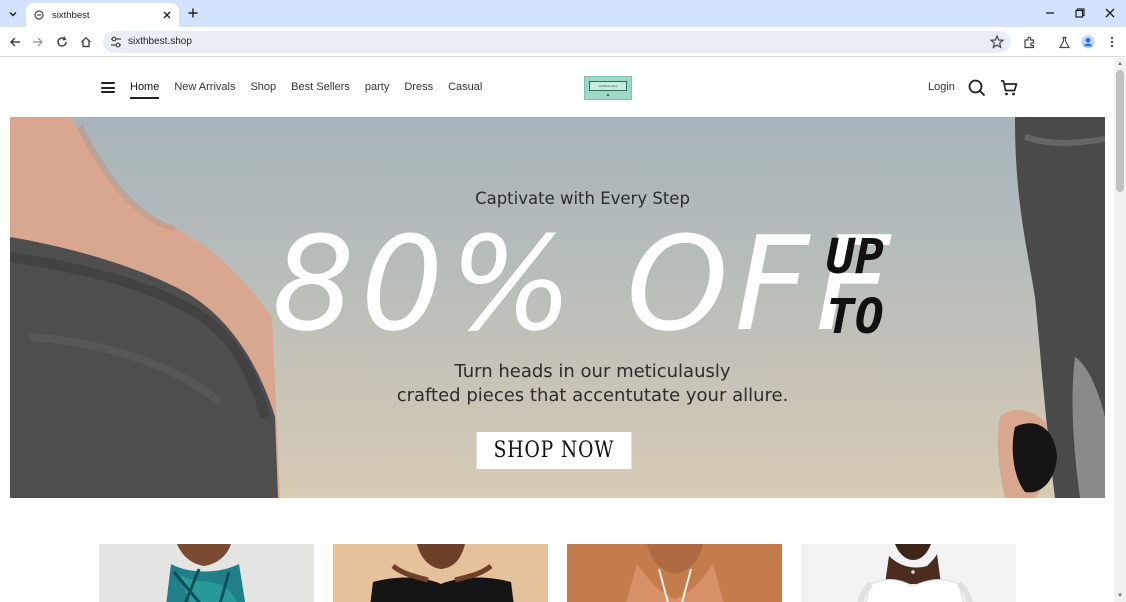  I want to click on home-icon, so click(86, 42).